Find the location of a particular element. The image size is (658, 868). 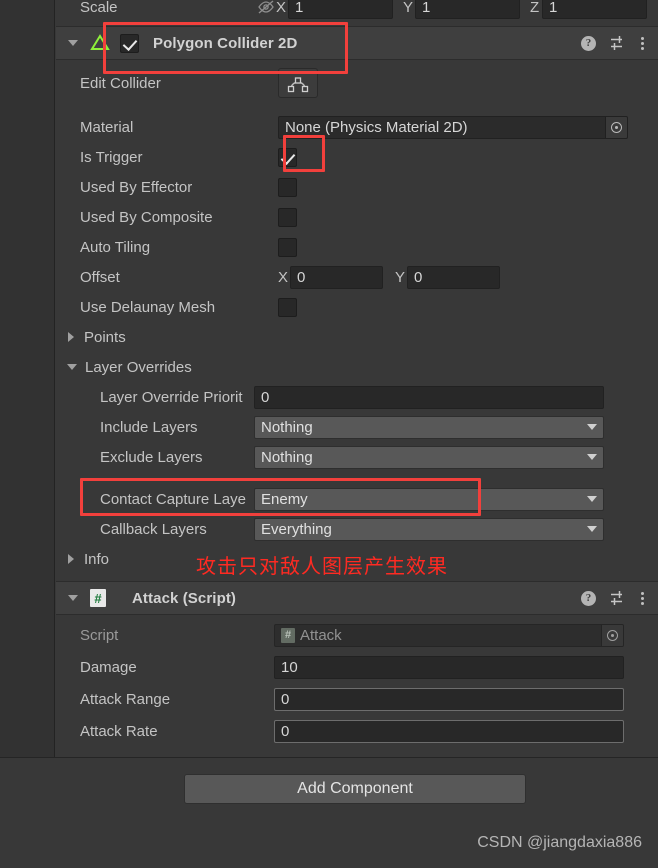

scale-z-input: 1 is located at coordinates (594, 9).